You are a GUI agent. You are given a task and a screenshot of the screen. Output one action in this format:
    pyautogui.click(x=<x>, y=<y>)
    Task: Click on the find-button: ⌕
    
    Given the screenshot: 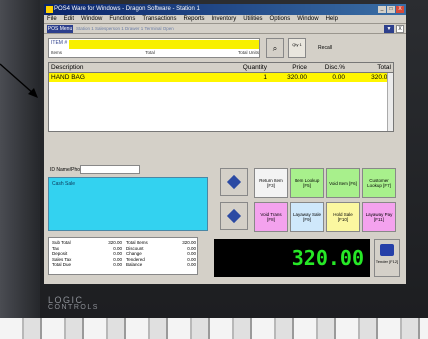 What is the action you would take?
    pyautogui.click(x=275, y=48)
    